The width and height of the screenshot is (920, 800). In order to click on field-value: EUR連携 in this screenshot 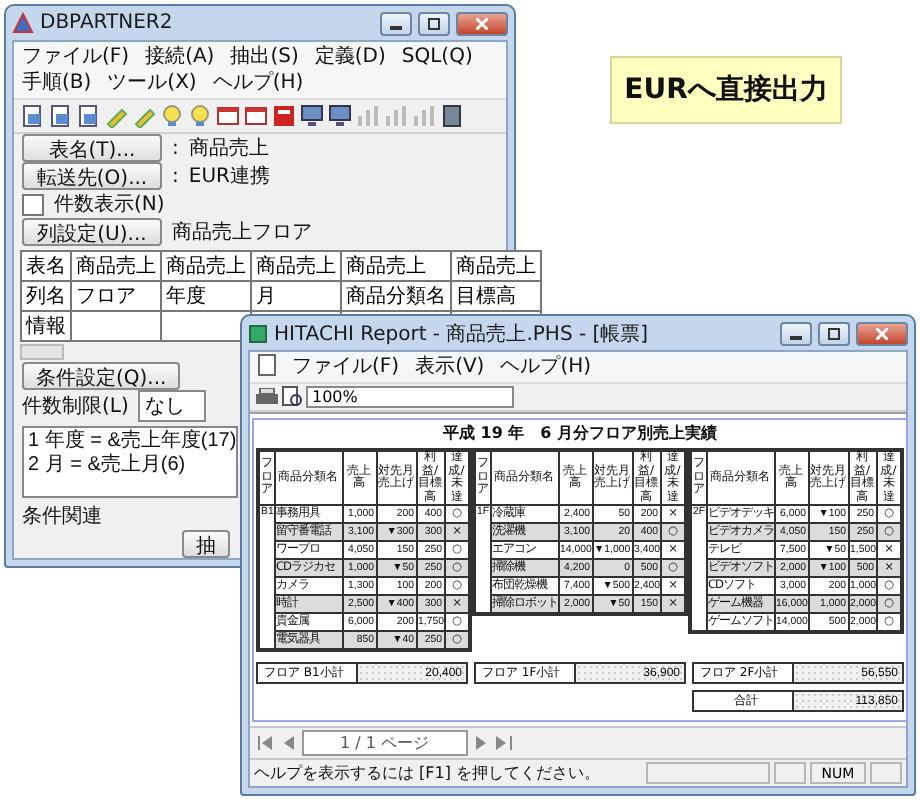, I will do `click(229, 176)`.